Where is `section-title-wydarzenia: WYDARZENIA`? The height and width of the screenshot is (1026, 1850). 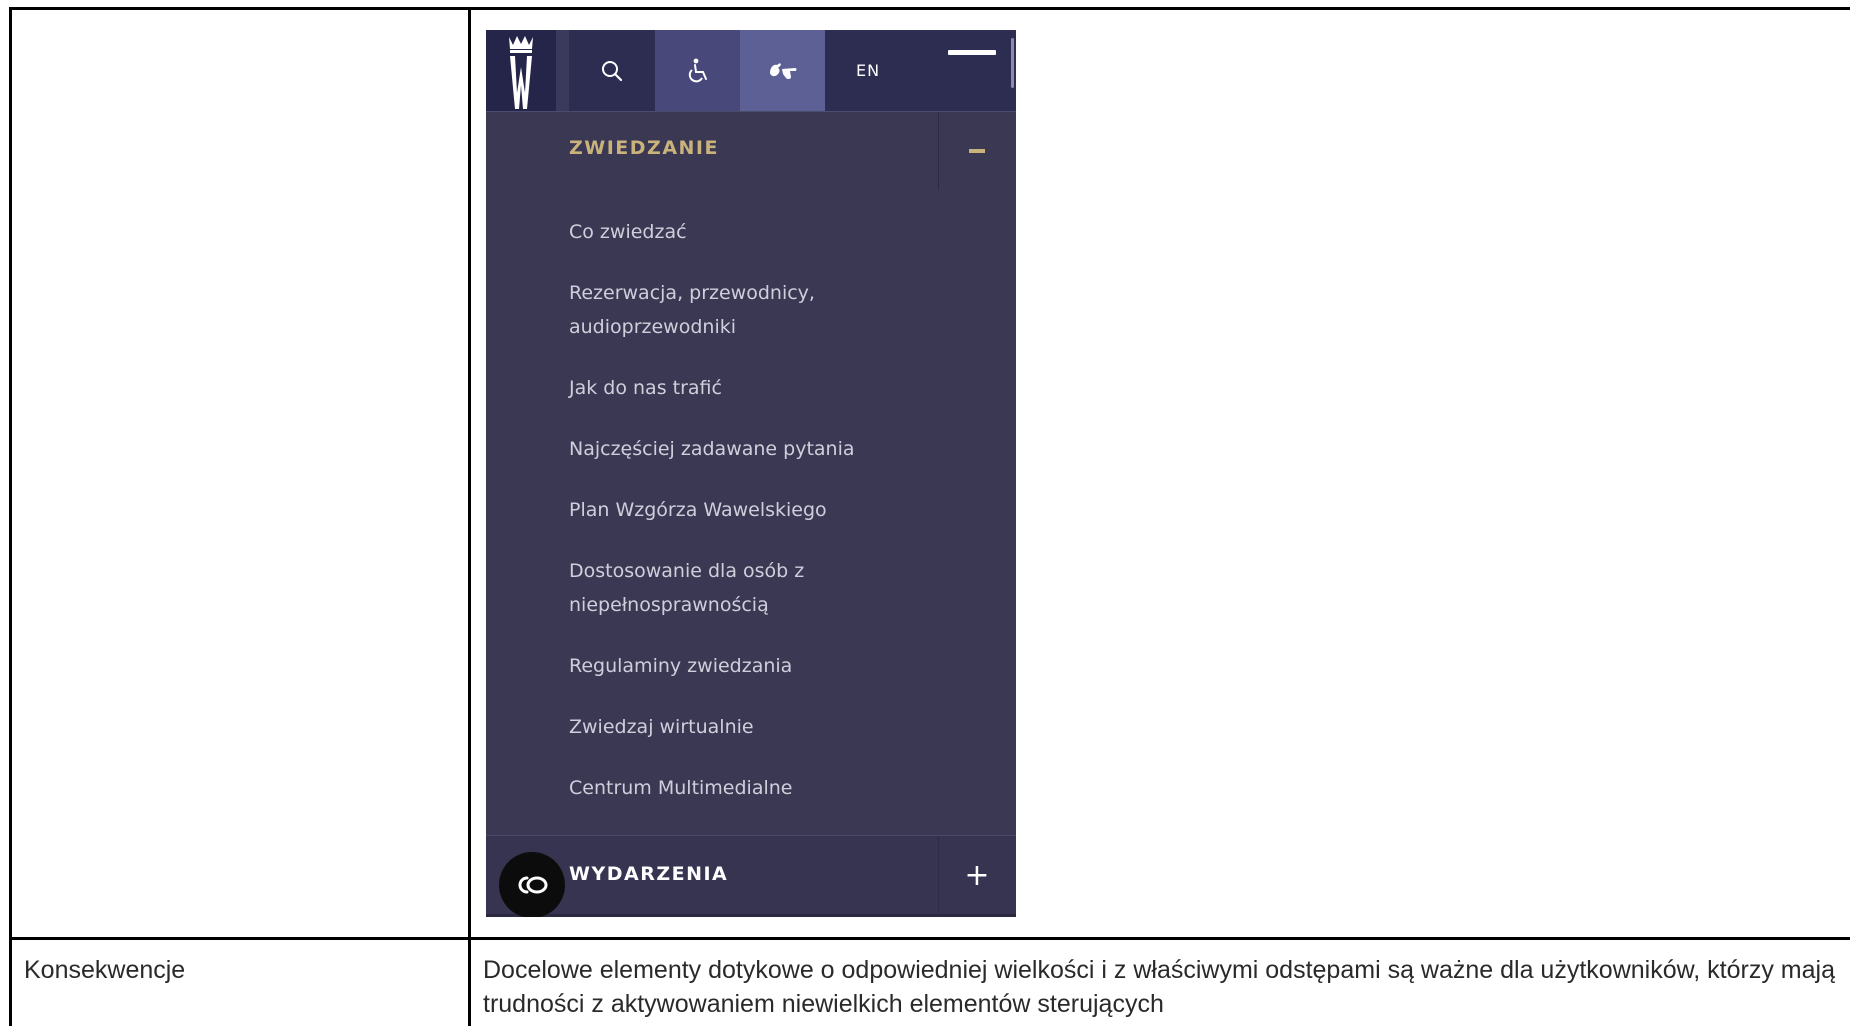
section-title-wydarzenia: WYDARZENIA is located at coordinates (648, 874).